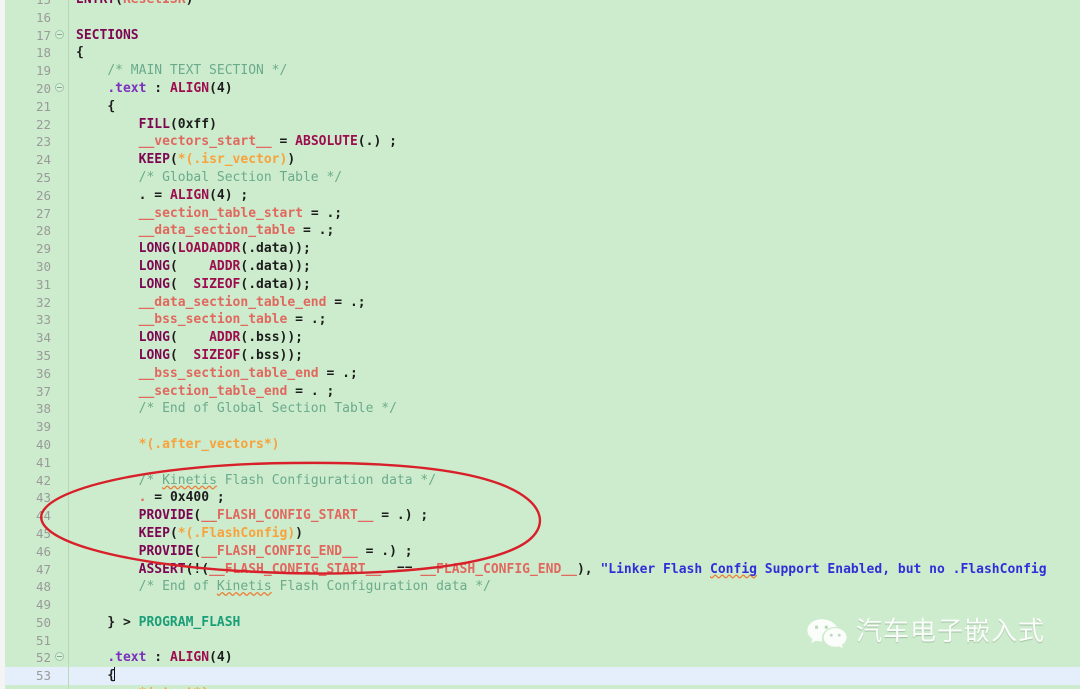 The width and height of the screenshot is (1080, 689). What do you see at coordinates (252, 516) in the screenshot?
I see `code-text: PROVIDE(__FLASH_CONFIG_START__ = .) ;` at bounding box center [252, 516].